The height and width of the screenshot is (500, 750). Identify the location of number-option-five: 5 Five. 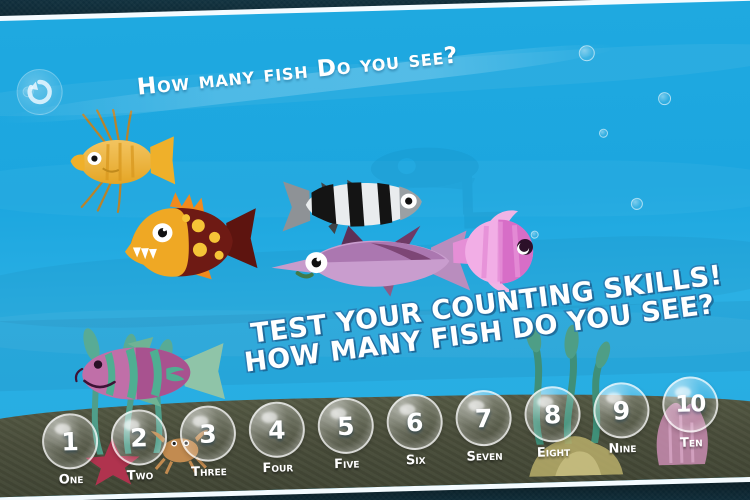
(346, 435).